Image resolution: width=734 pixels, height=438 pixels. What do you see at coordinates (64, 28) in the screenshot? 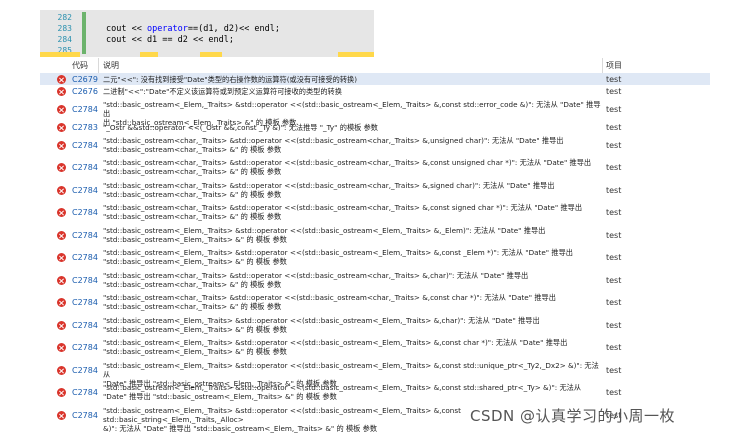
I see `line-number: 283` at bounding box center [64, 28].